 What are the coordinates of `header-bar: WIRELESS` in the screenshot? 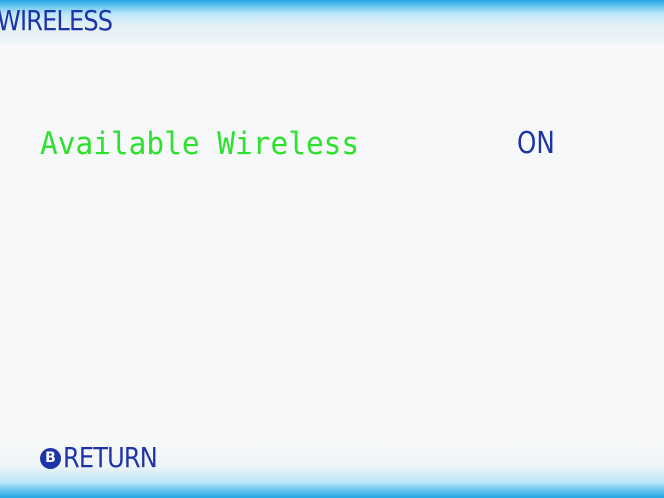 It's located at (332, 22).